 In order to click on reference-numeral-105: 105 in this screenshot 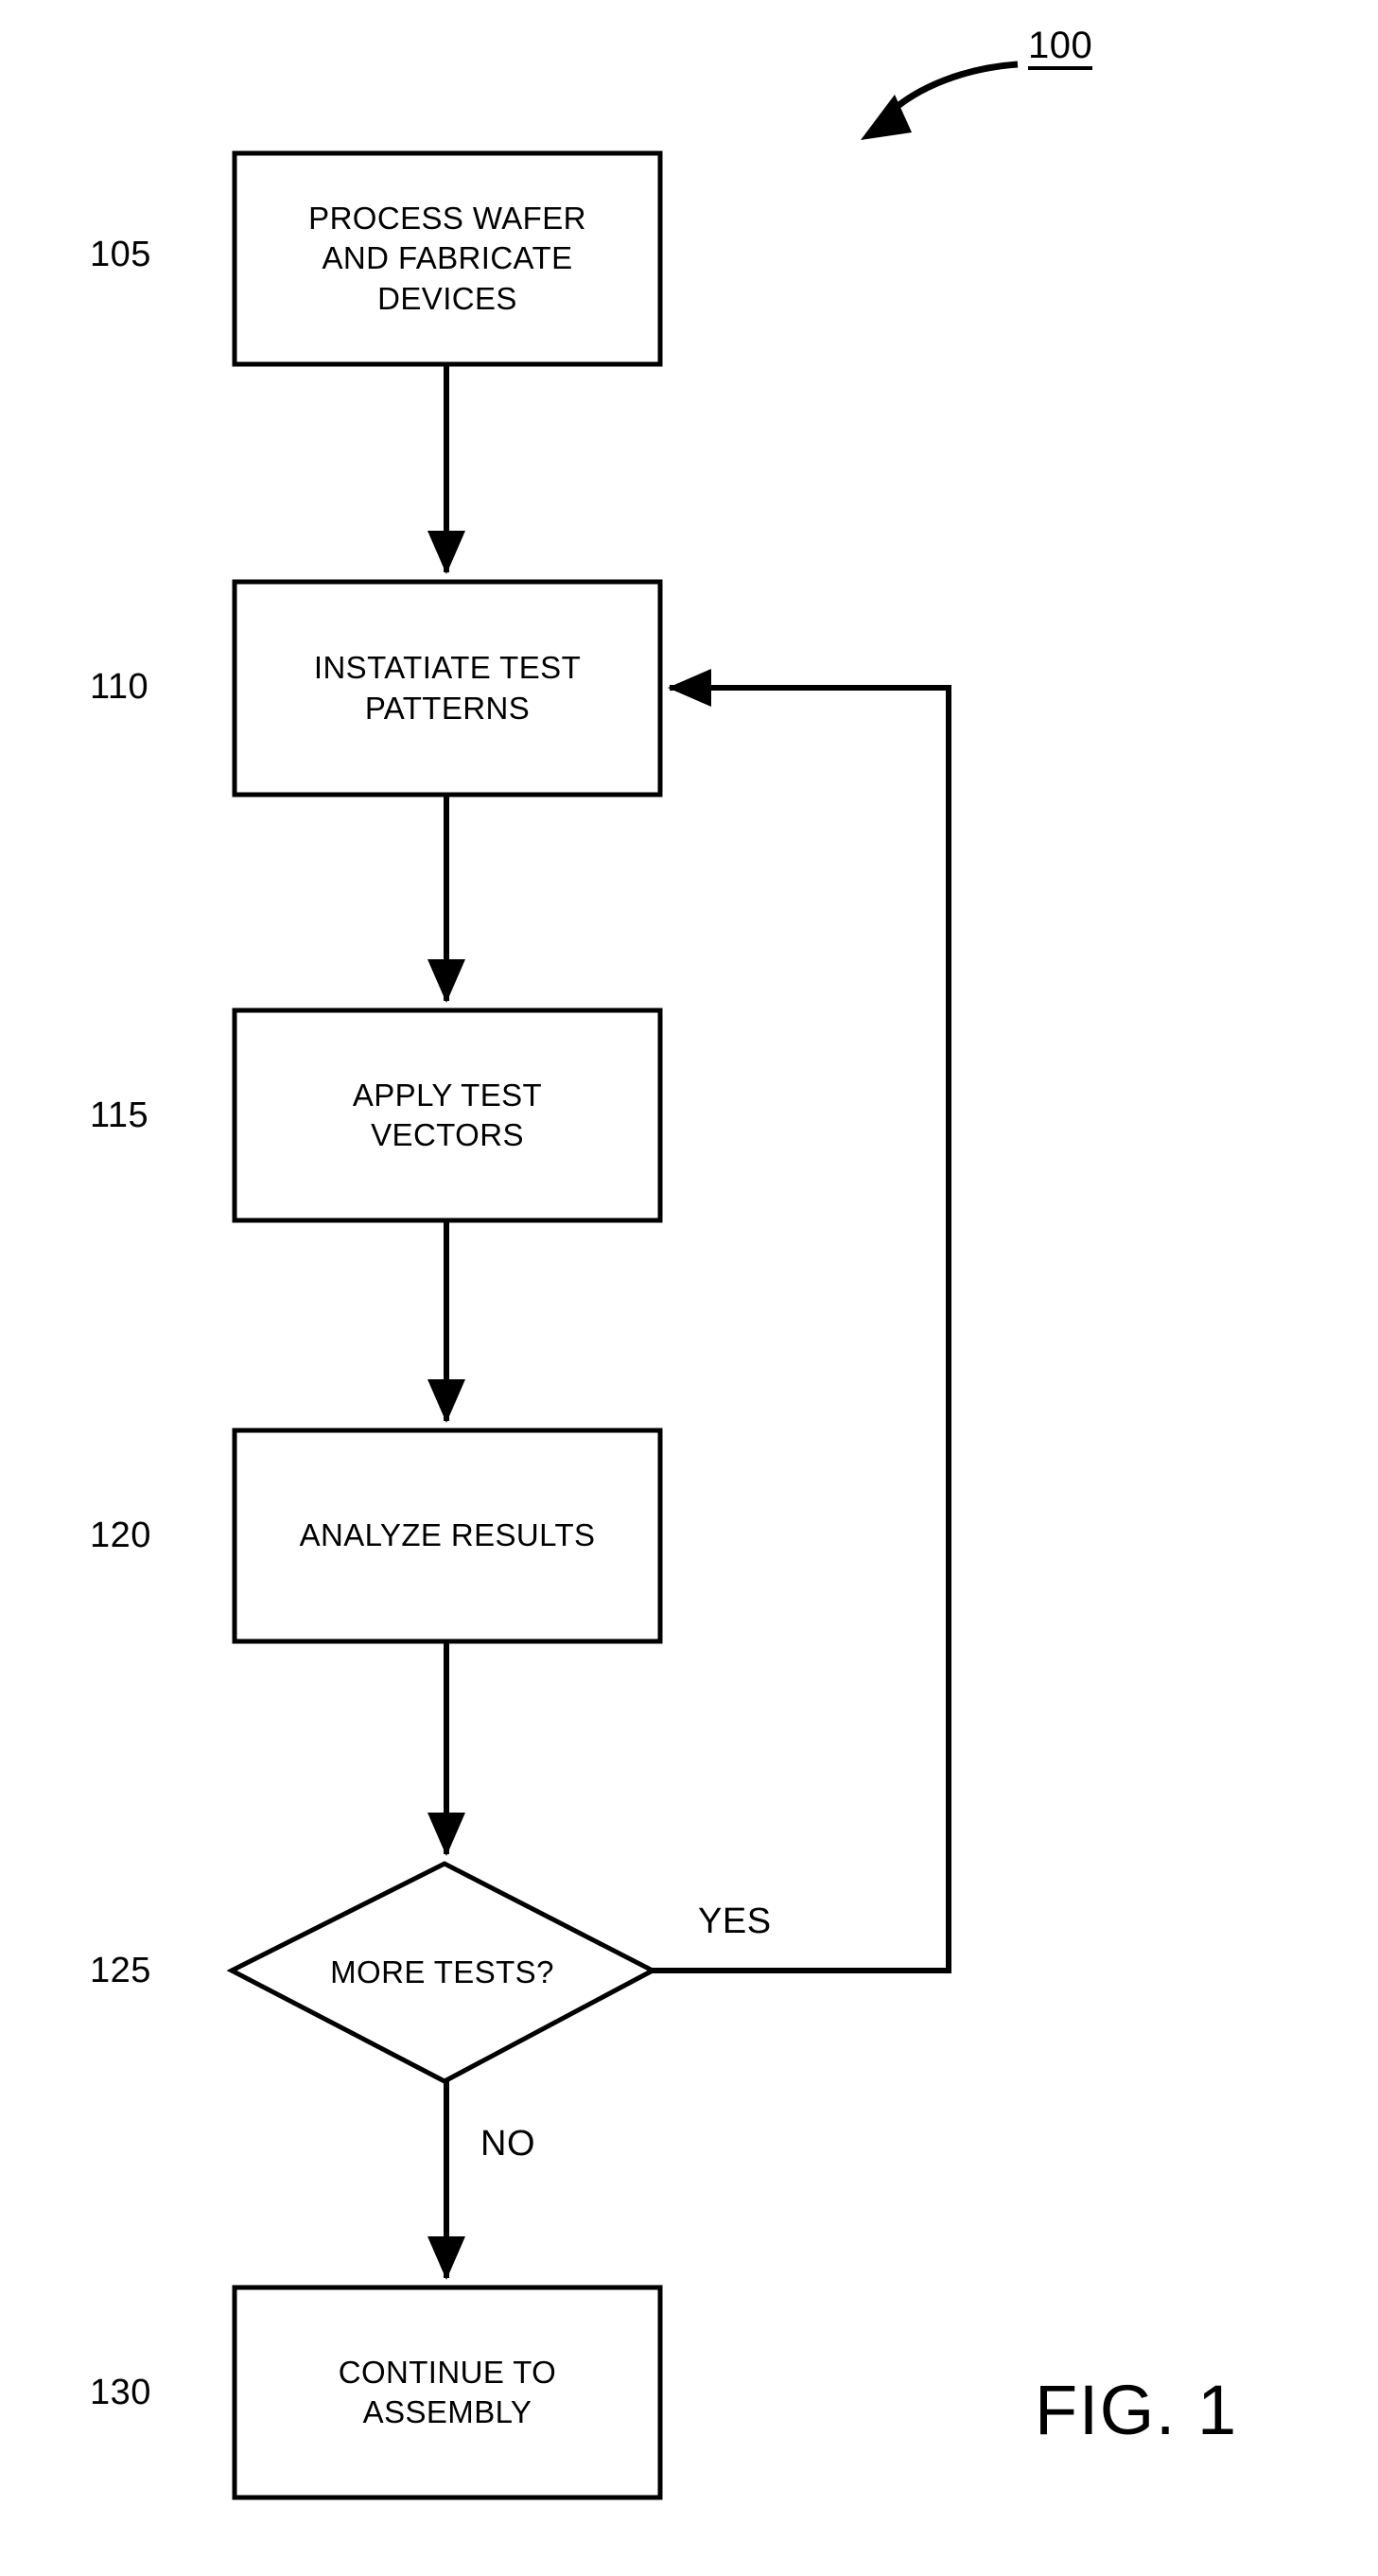, I will do `click(121, 255)`.